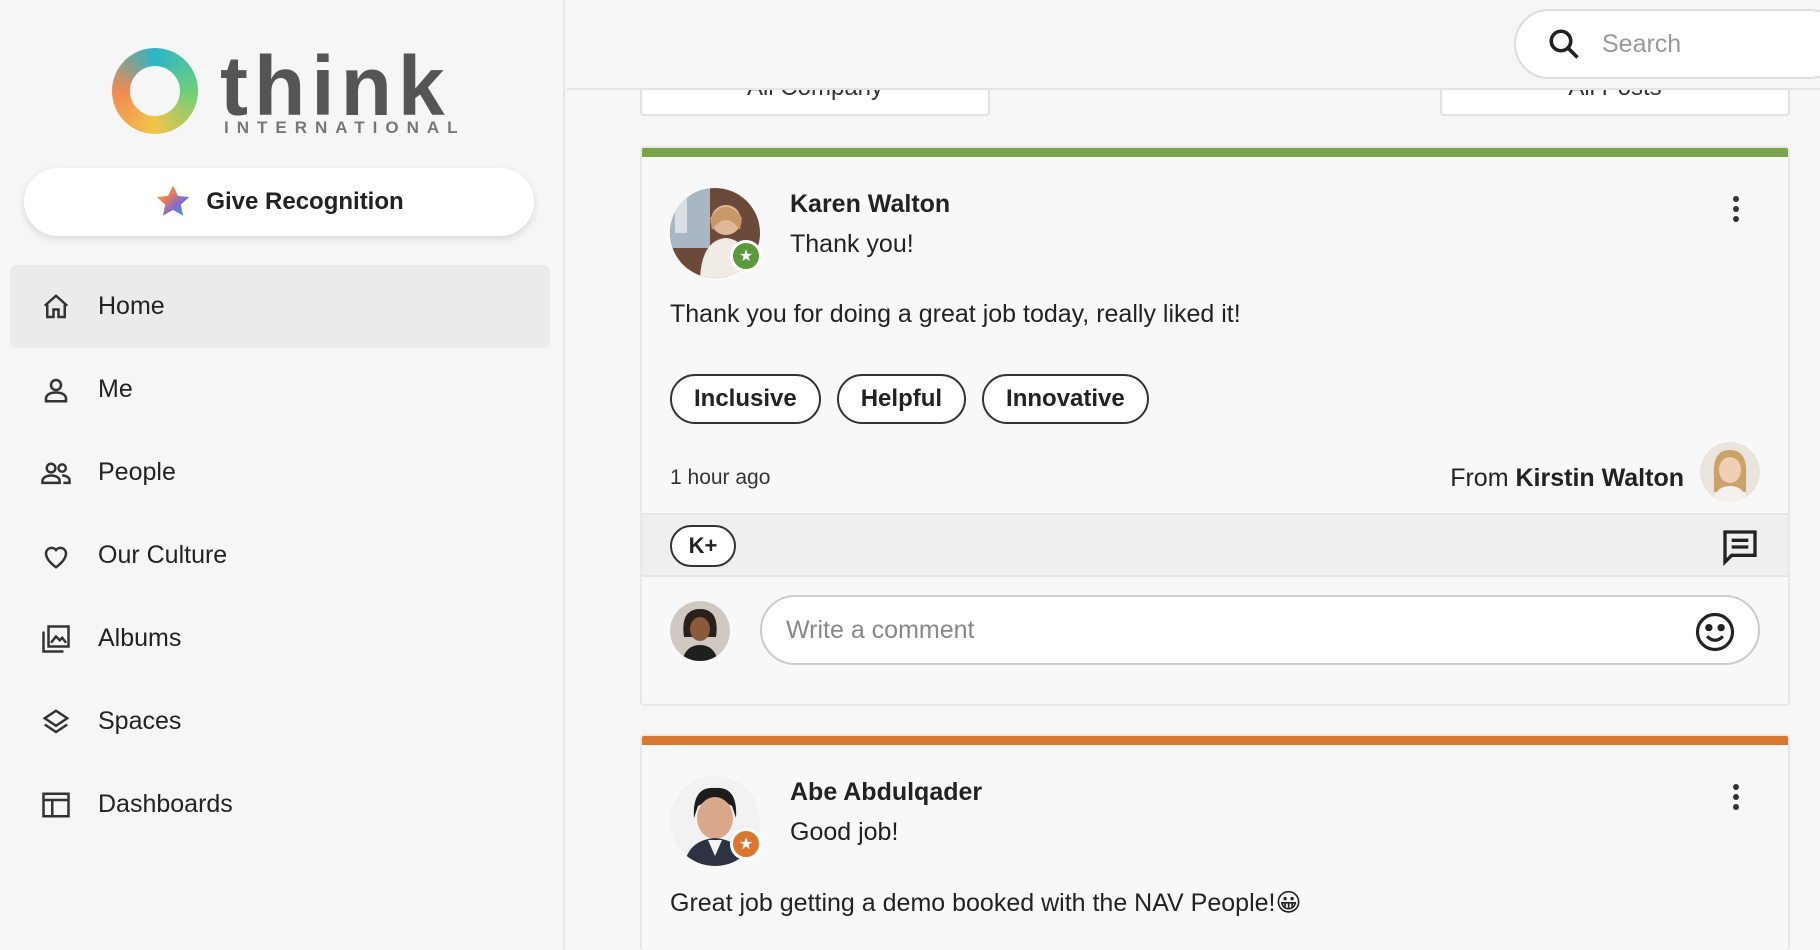  Describe the element at coordinates (1479, 478) in the screenshot. I see `from-prefix: From` at that location.